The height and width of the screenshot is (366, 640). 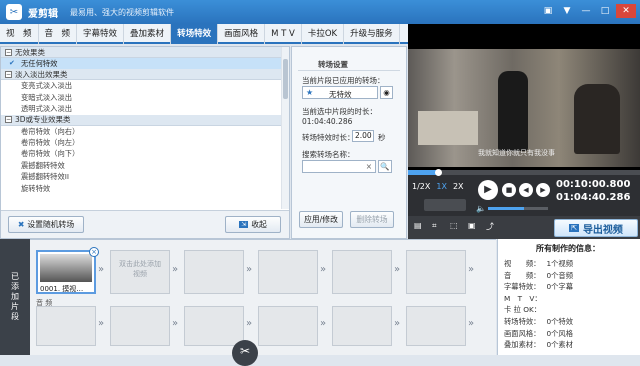 I want to click on video-clip: 0001. 摸视… ×, so click(x=67, y=270).